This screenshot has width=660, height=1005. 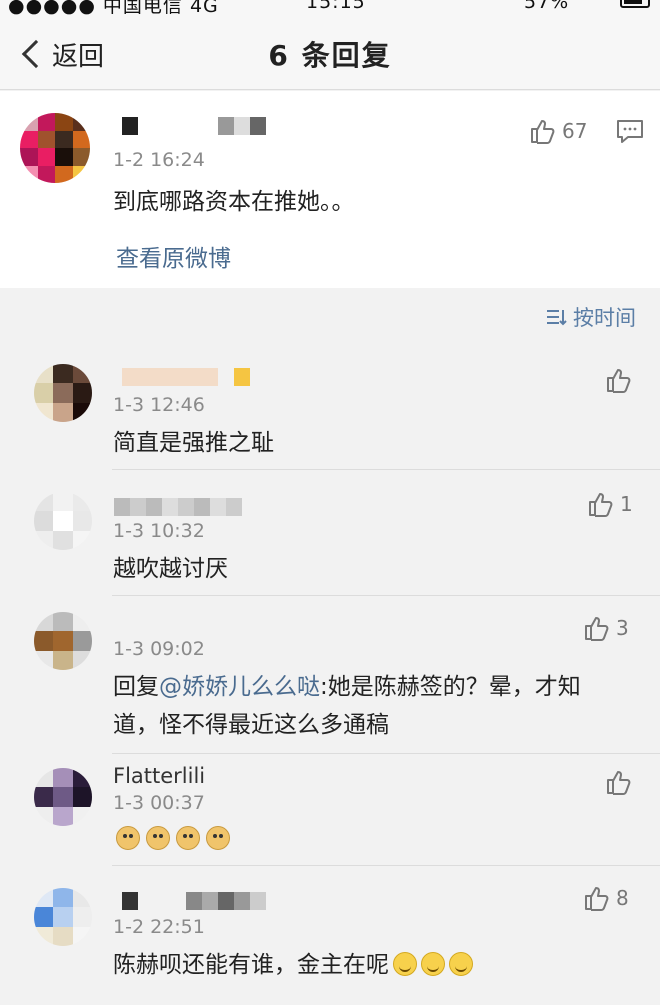 What do you see at coordinates (547, 6) in the screenshot?
I see `battery-percent: 57%` at bounding box center [547, 6].